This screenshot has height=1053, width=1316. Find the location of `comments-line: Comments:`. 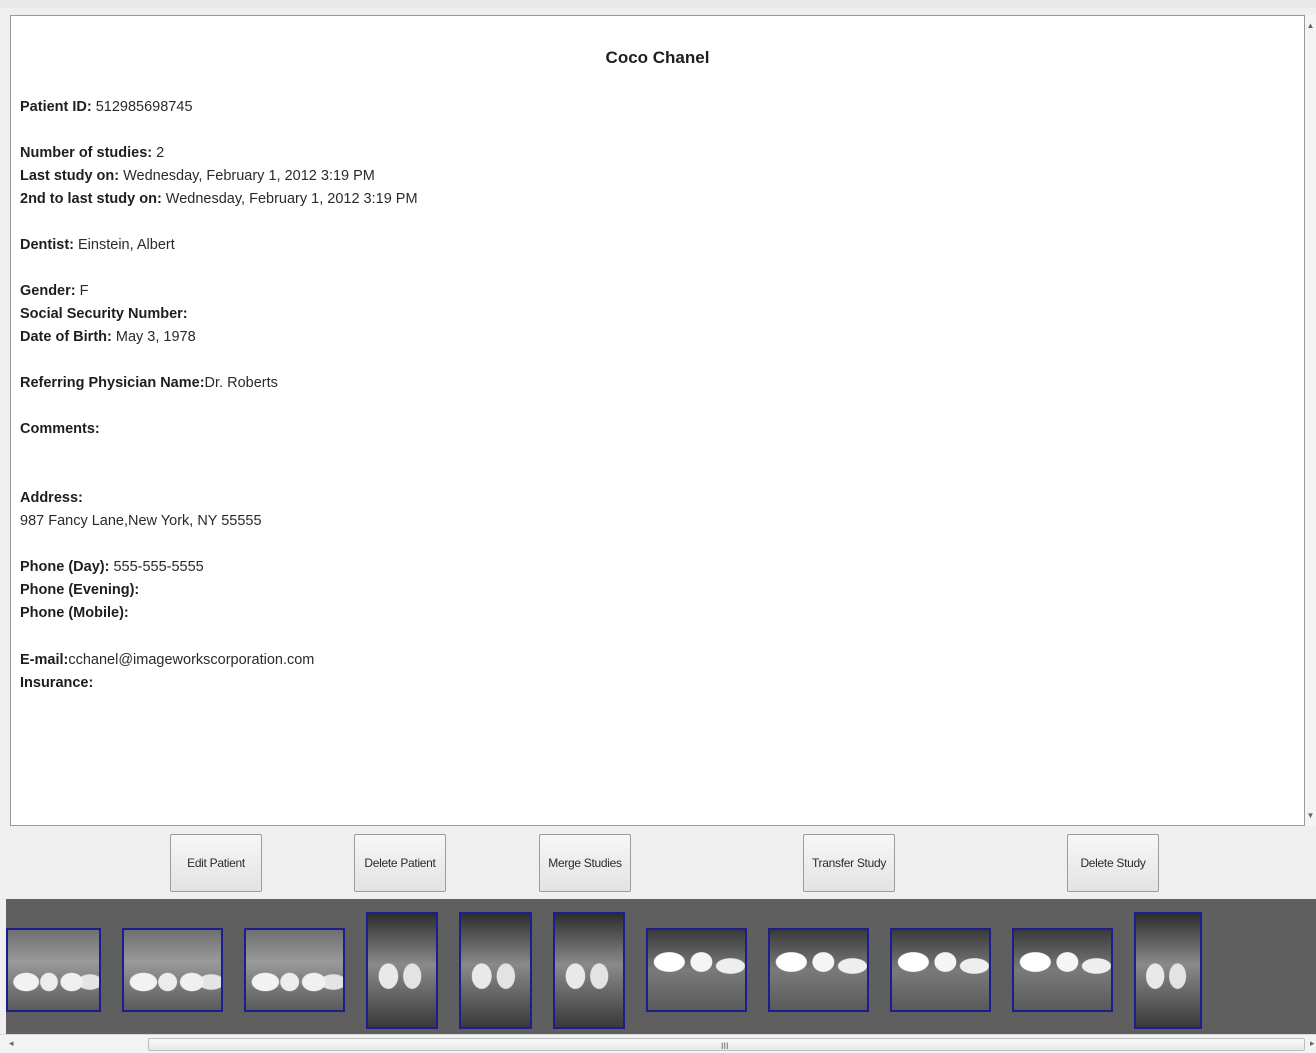

comments-line: Comments: is located at coordinates (60, 429).